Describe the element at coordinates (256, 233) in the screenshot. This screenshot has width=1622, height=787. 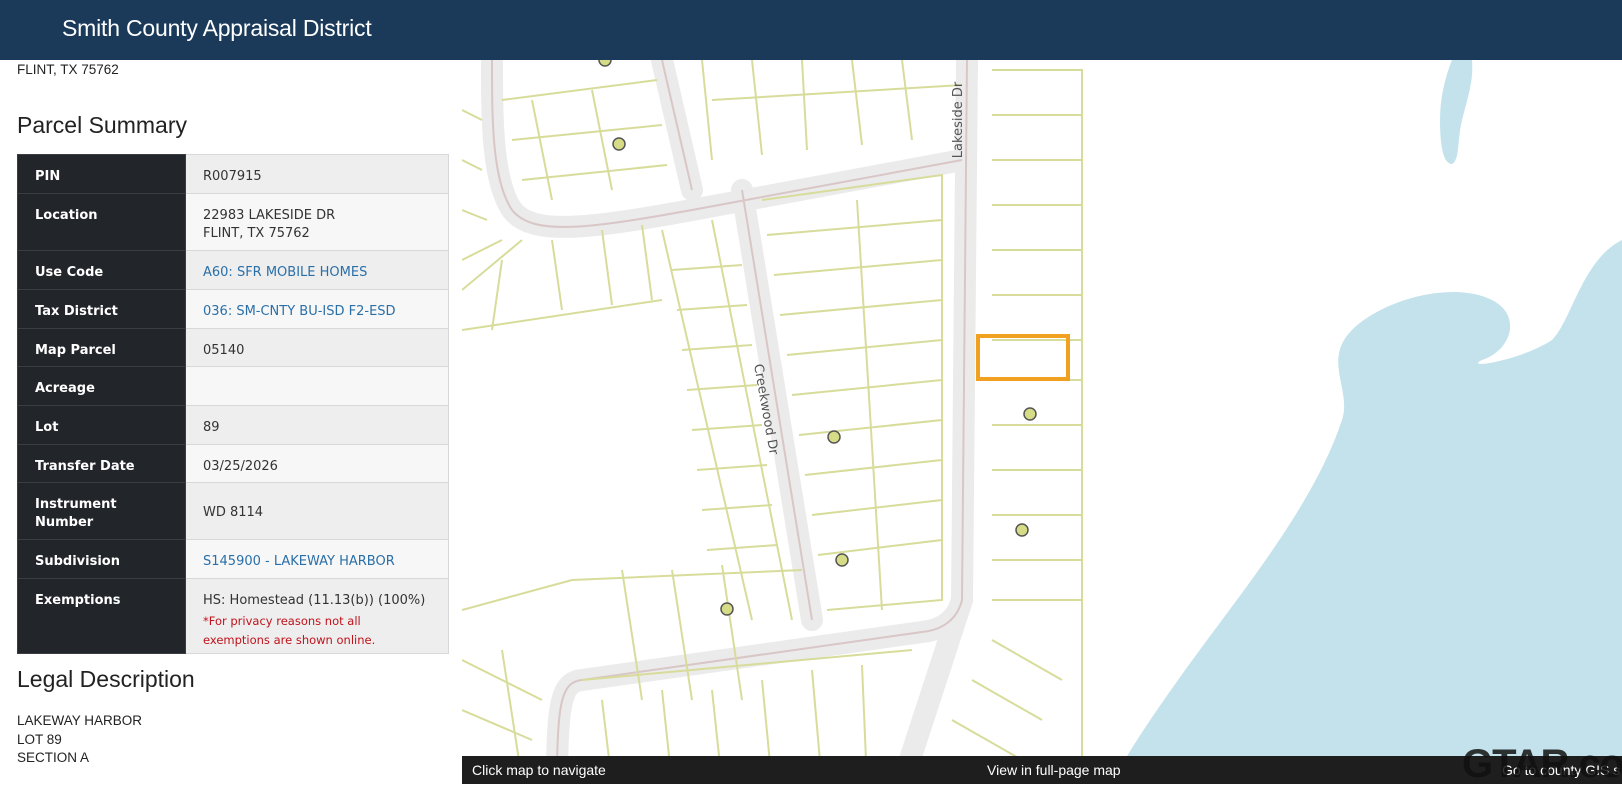
I see `location-line-2: FLINT, TX 75762` at that location.